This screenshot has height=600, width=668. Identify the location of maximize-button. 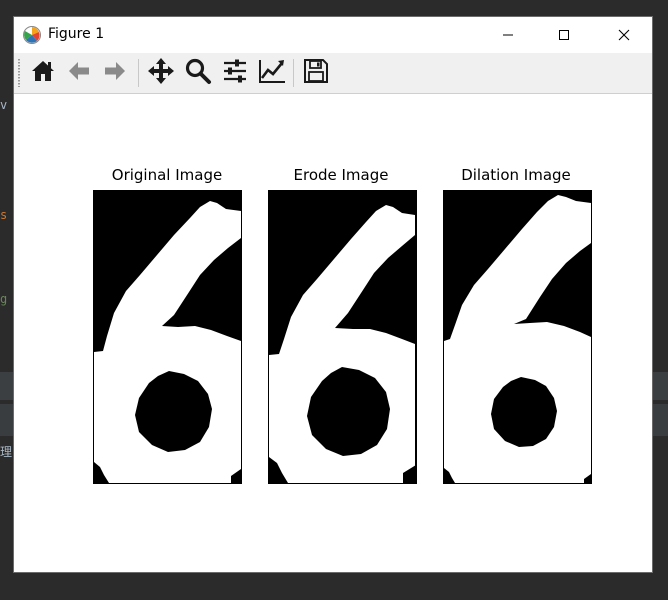
(564, 35).